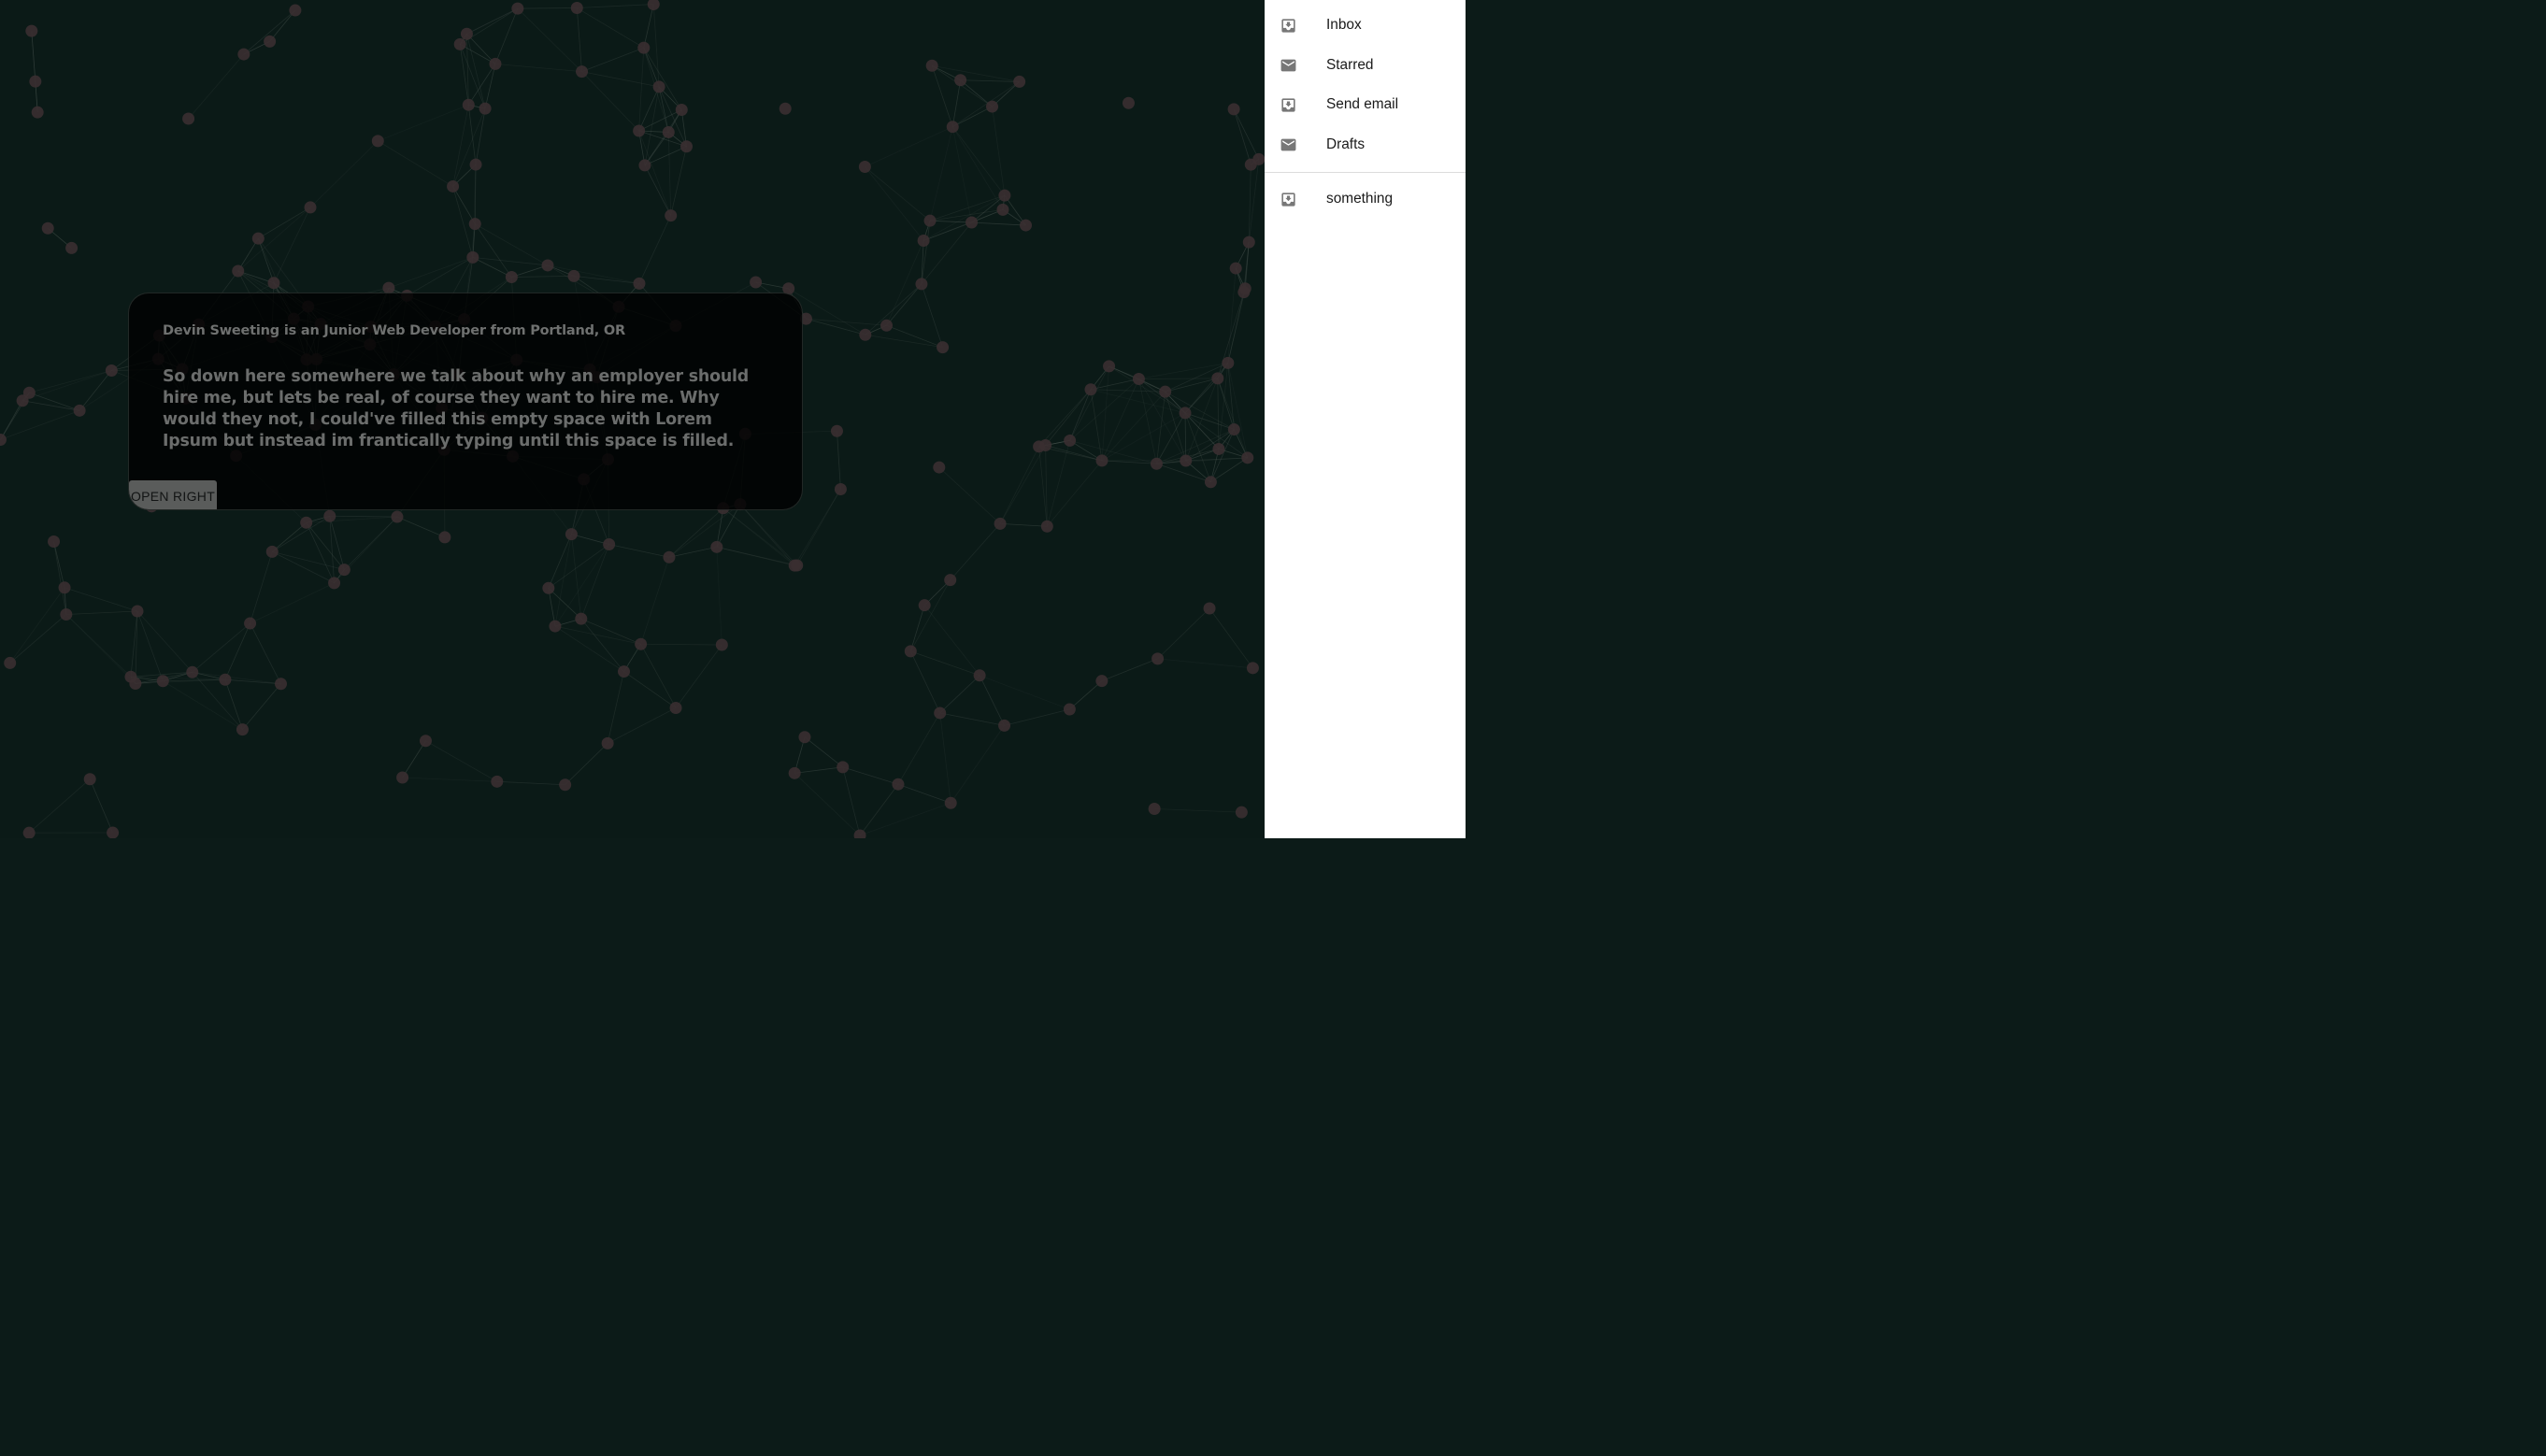 The image size is (2546, 1456). Describe the element at coordinates (1346, 144) in the screenshot. I see `drawer-item-label: Drafts` at that location.